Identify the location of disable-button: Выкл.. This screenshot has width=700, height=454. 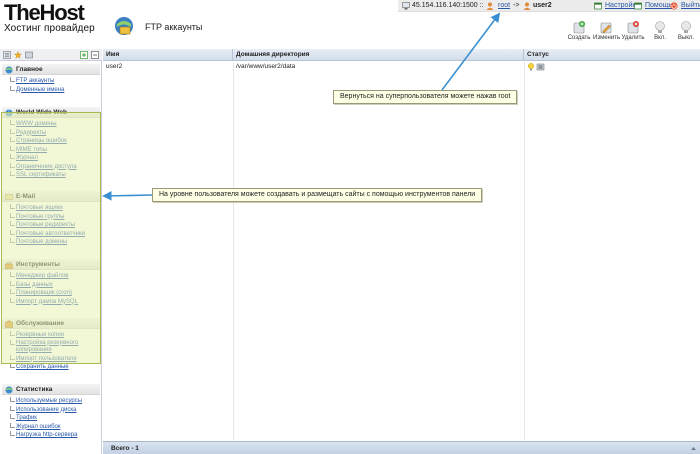
(686, 30).